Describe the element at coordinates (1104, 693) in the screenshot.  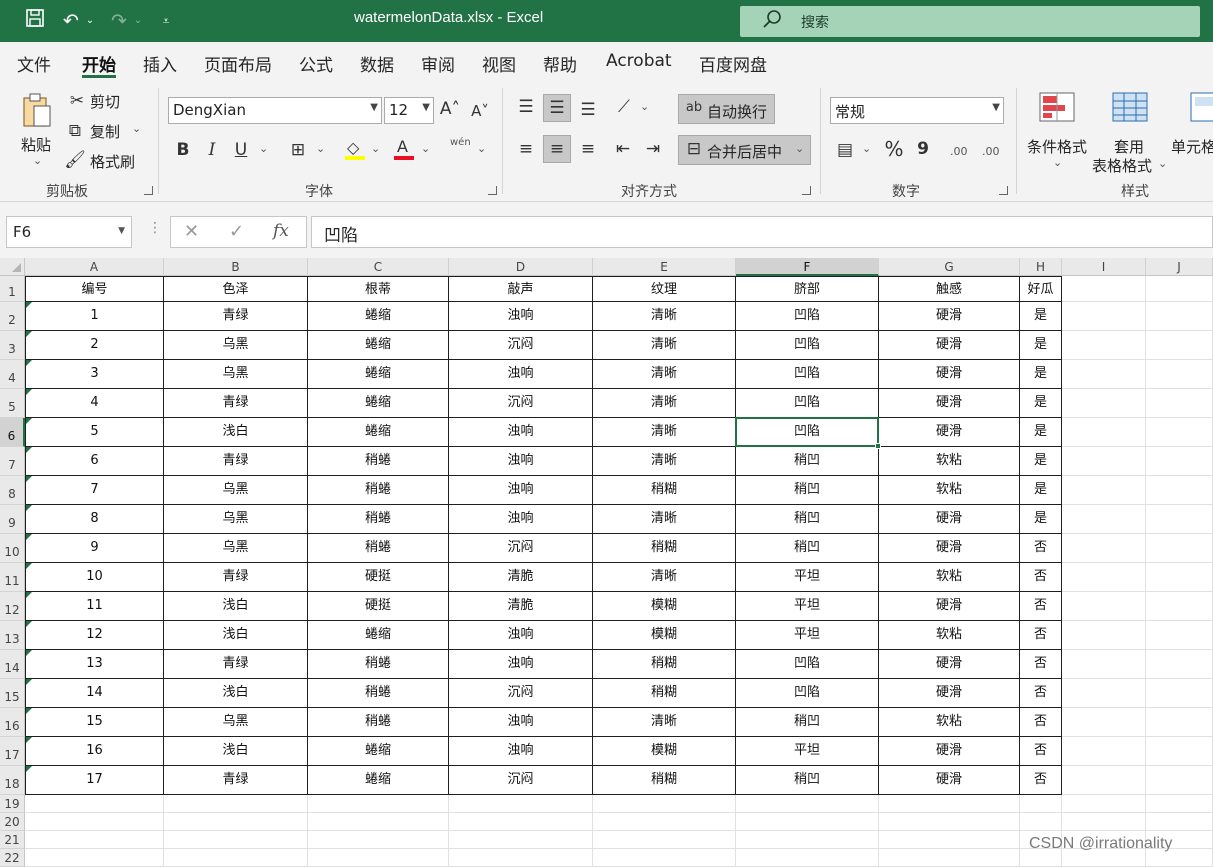
I see `cell-i15` at that location.